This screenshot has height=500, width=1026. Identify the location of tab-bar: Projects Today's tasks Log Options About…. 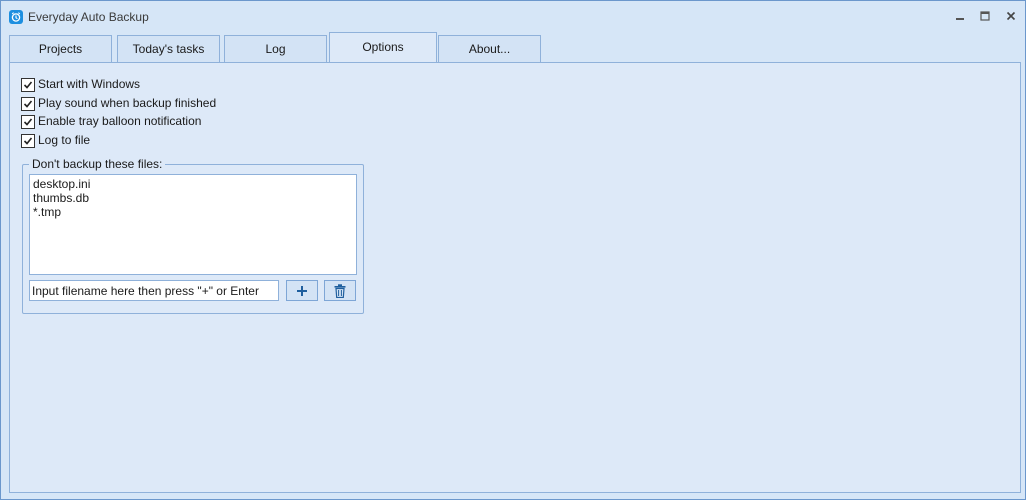
(514, 47).